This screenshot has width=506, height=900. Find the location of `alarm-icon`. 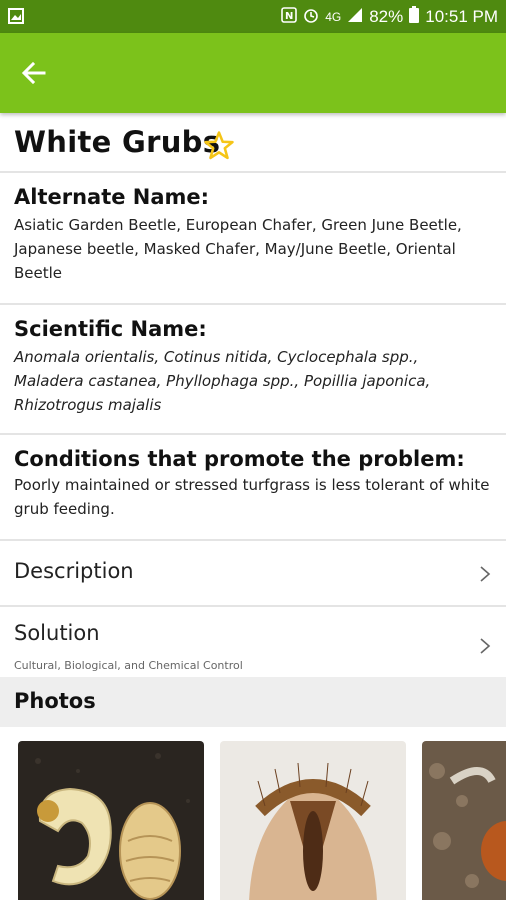

alarm-icon is located at coordinates (311, 17).